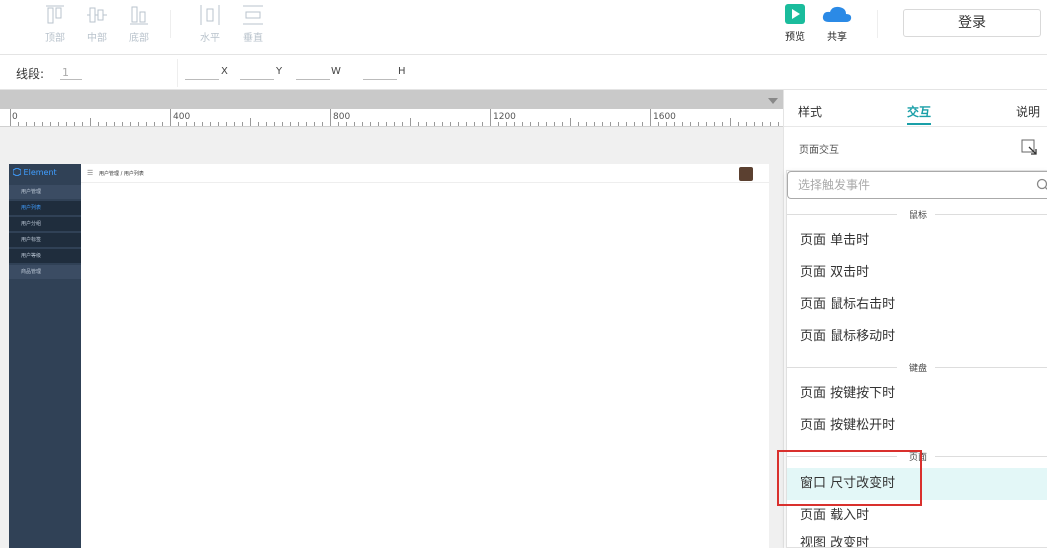 This screenshot has width=1047, height=548. Describe the element at coordinates (342, 117) in the screenshot. I see `ruler-label: 800` at that location.